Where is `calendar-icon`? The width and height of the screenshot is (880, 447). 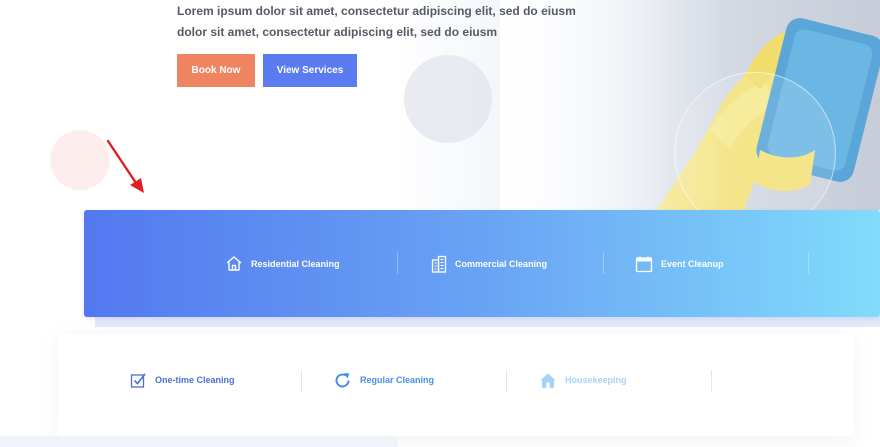 calendar-icon is located at coordinates (644, 264).